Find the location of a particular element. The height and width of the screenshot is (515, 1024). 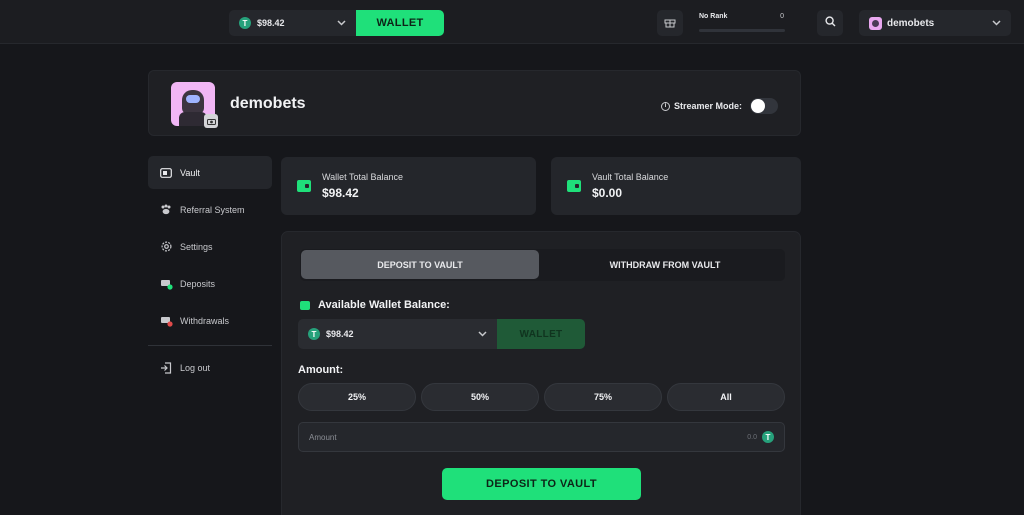

sidebar-item-deposits: Deposits is located at coordinates (210, 283).